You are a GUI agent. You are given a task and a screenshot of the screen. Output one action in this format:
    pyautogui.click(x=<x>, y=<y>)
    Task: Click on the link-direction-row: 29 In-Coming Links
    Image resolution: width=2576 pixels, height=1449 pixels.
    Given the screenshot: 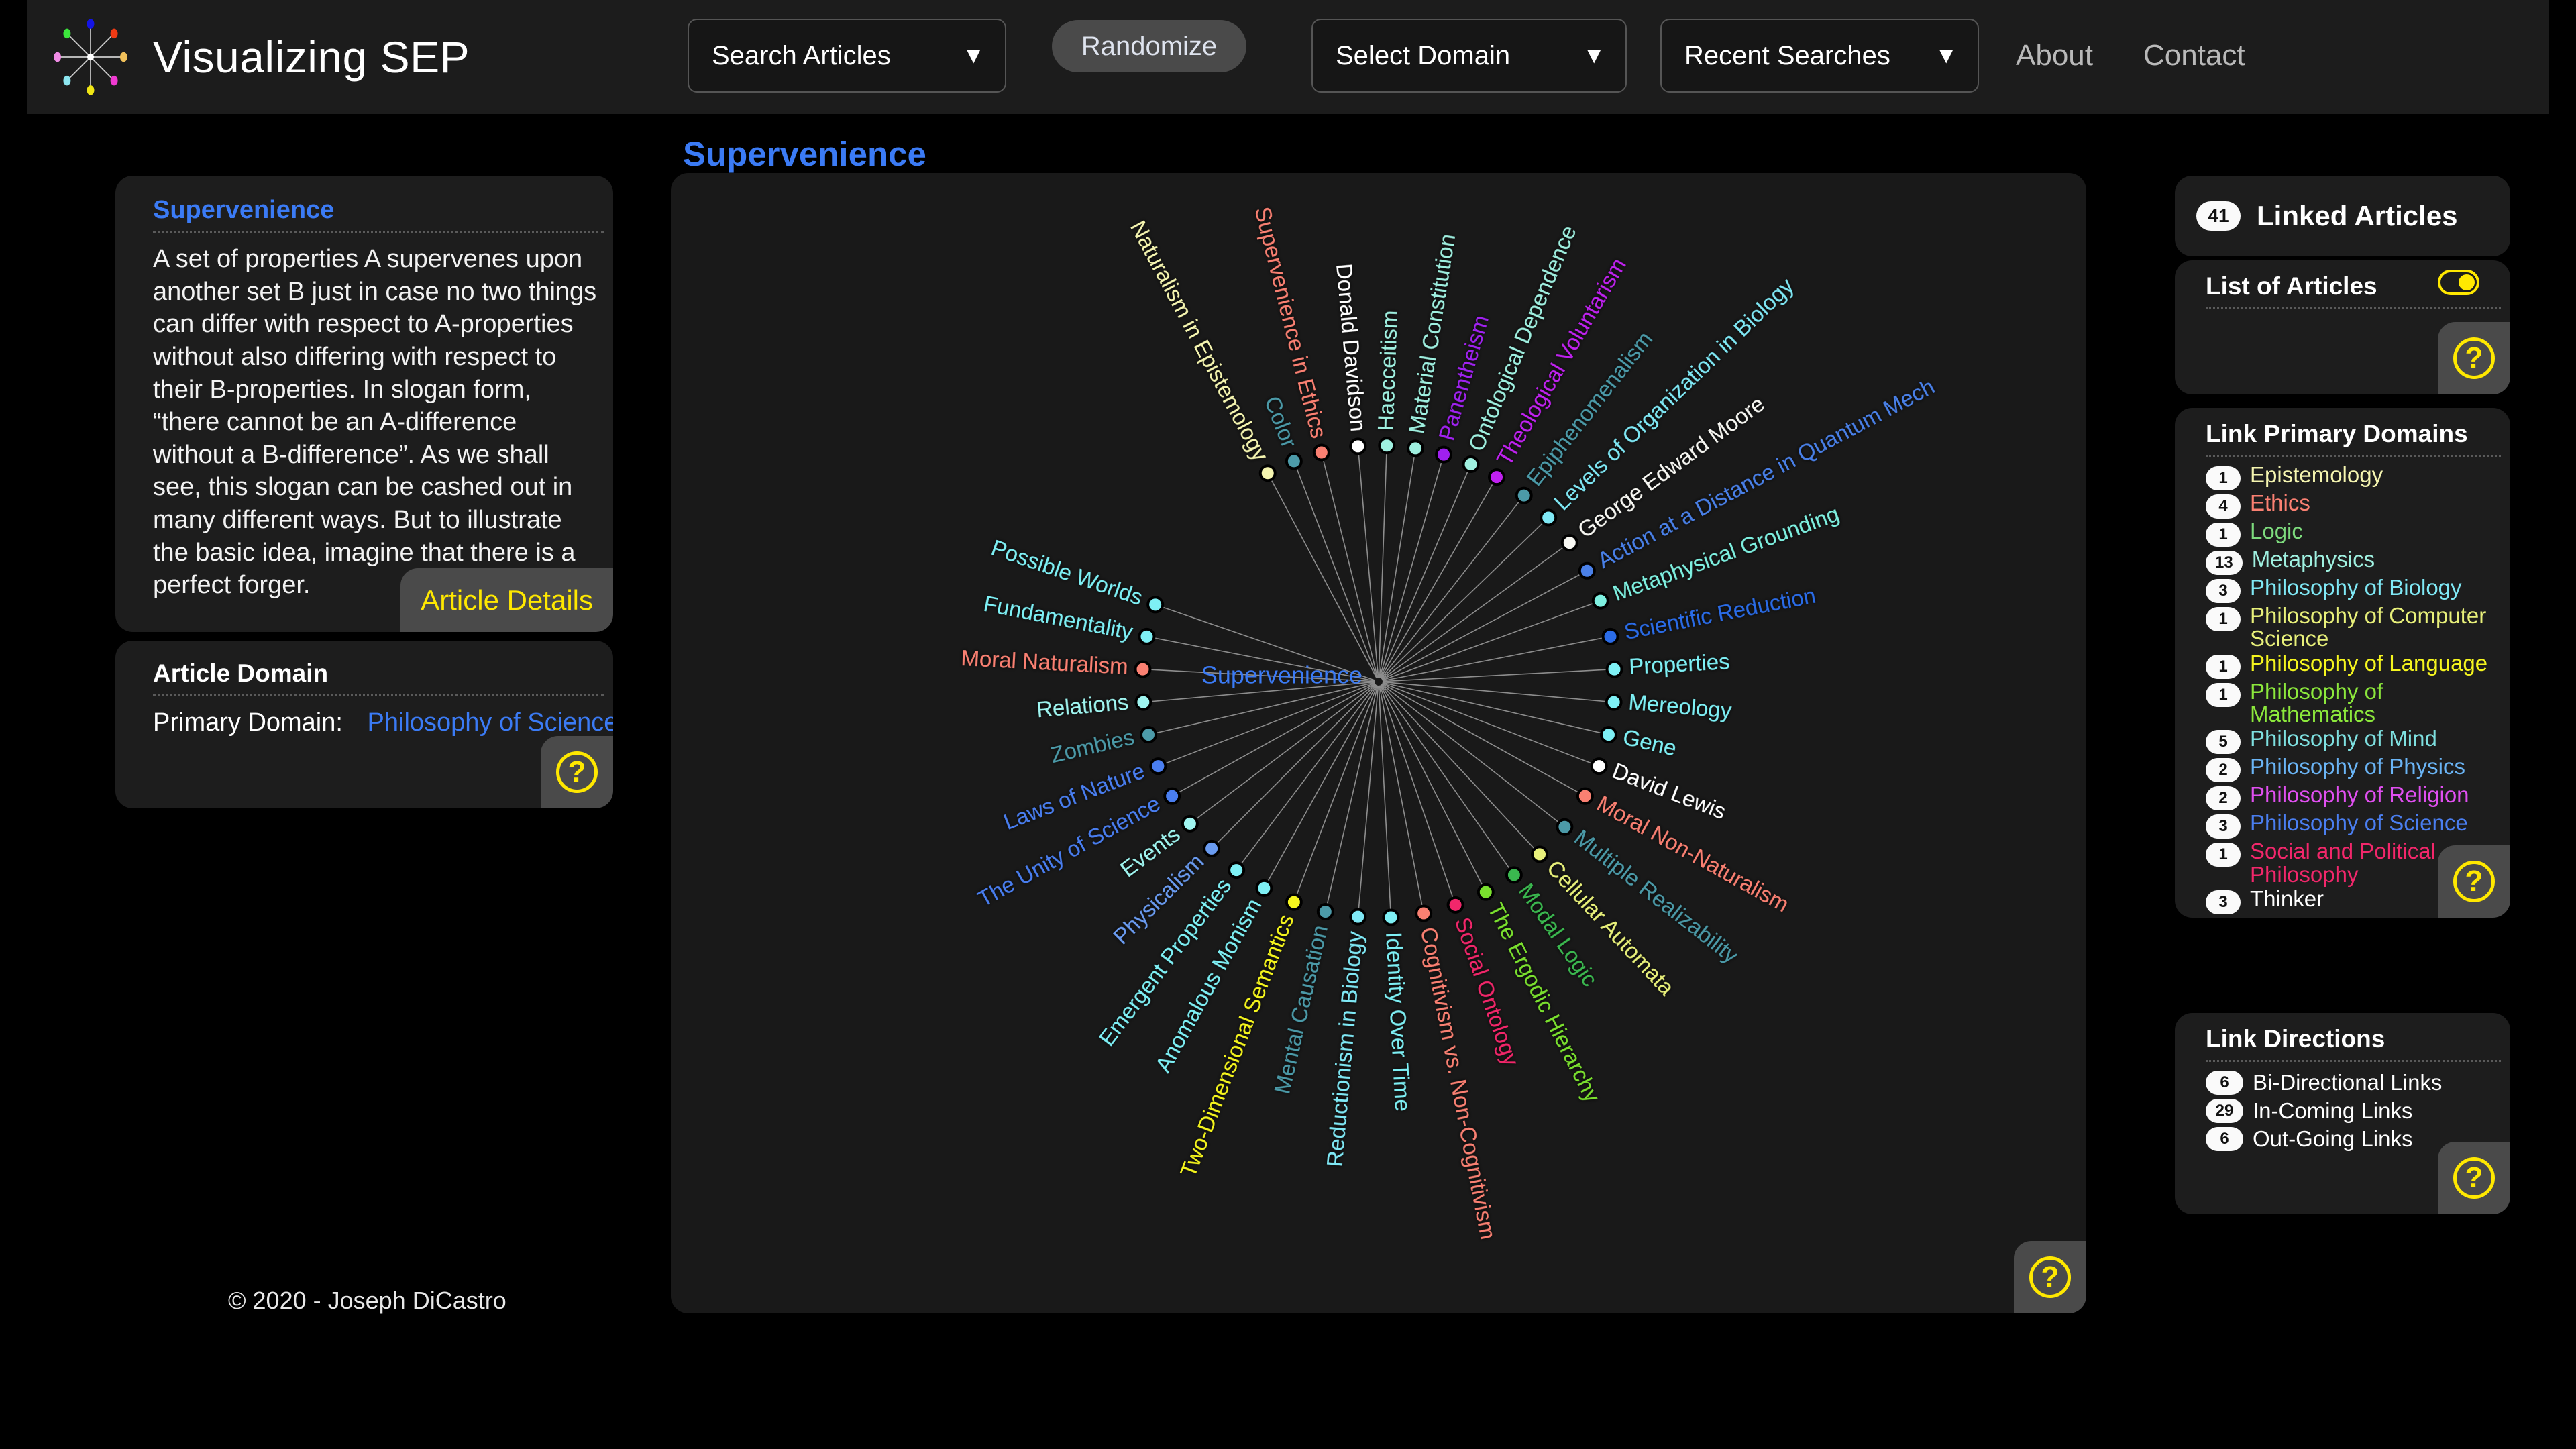 What is the action you would take?
    pyautogui.click(x=2358, y=1111)
    